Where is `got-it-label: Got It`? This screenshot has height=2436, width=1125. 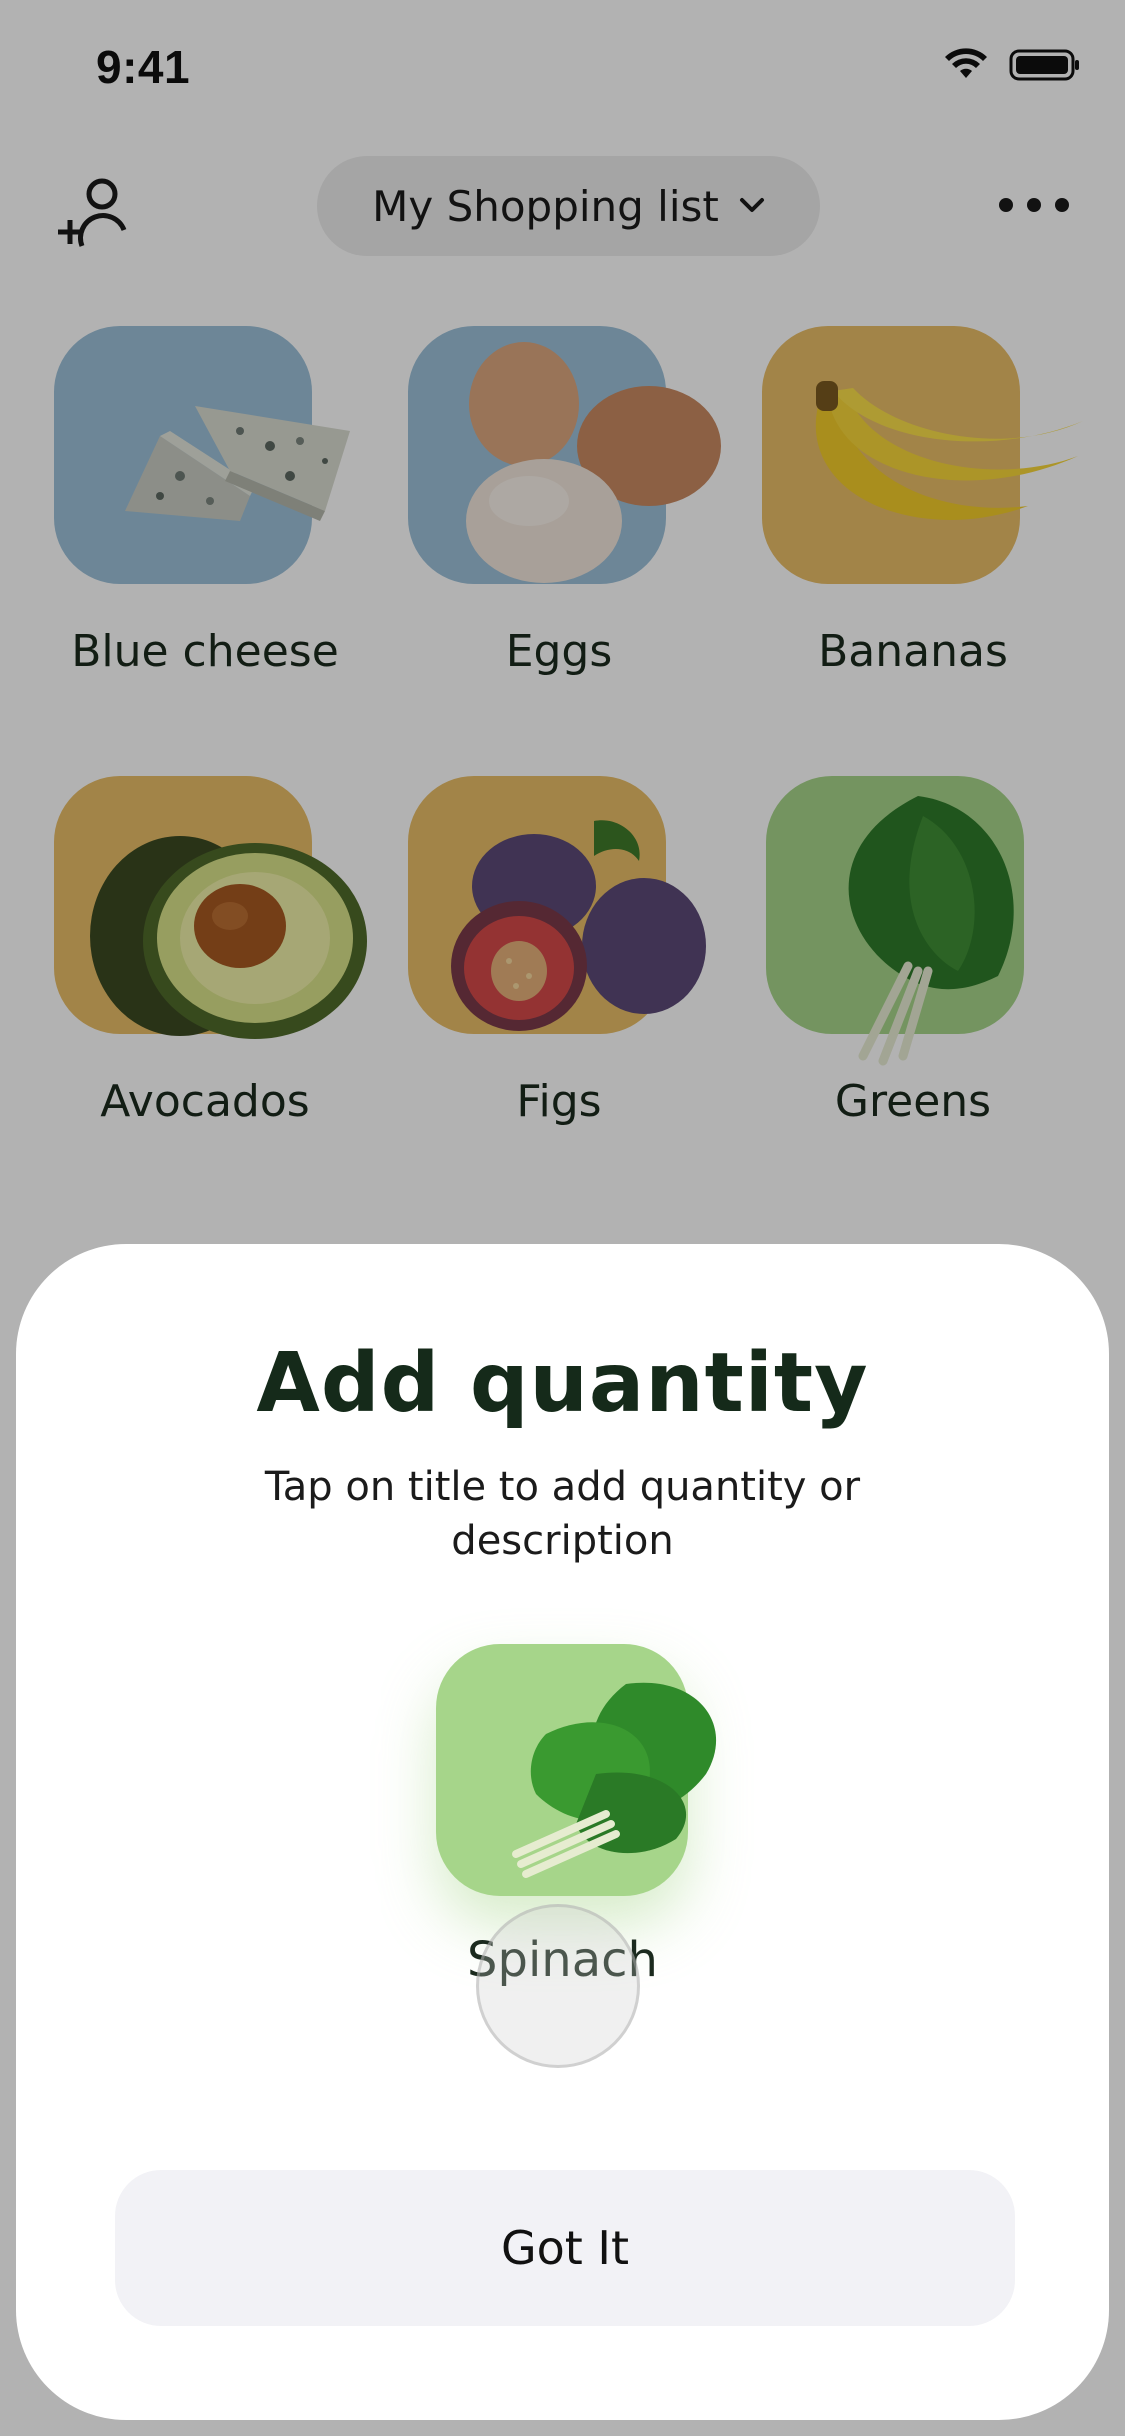 got-it-label: Got It is located at coordinates (565, 2248).